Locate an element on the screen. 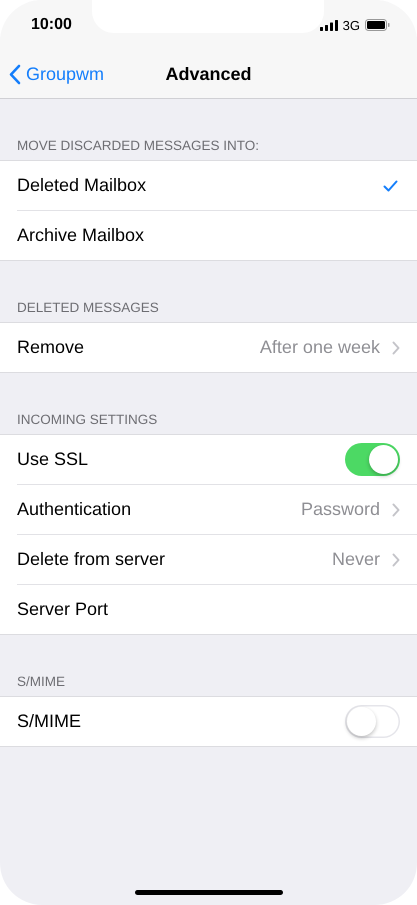 Image resolution: width=417 pixels, height=905 pixels. settings-row: Use SSL is located at coordinates (217, 460).